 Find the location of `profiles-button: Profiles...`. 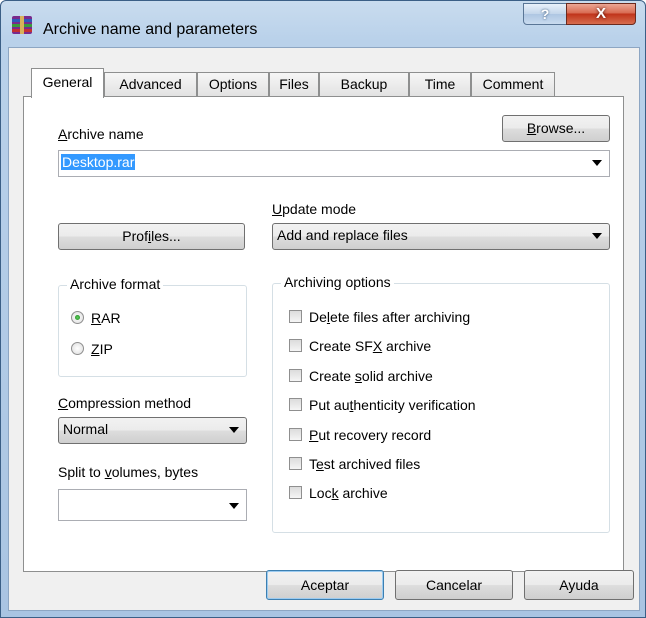

profiles-button: Profiles... is located at coordinates (151, 236).